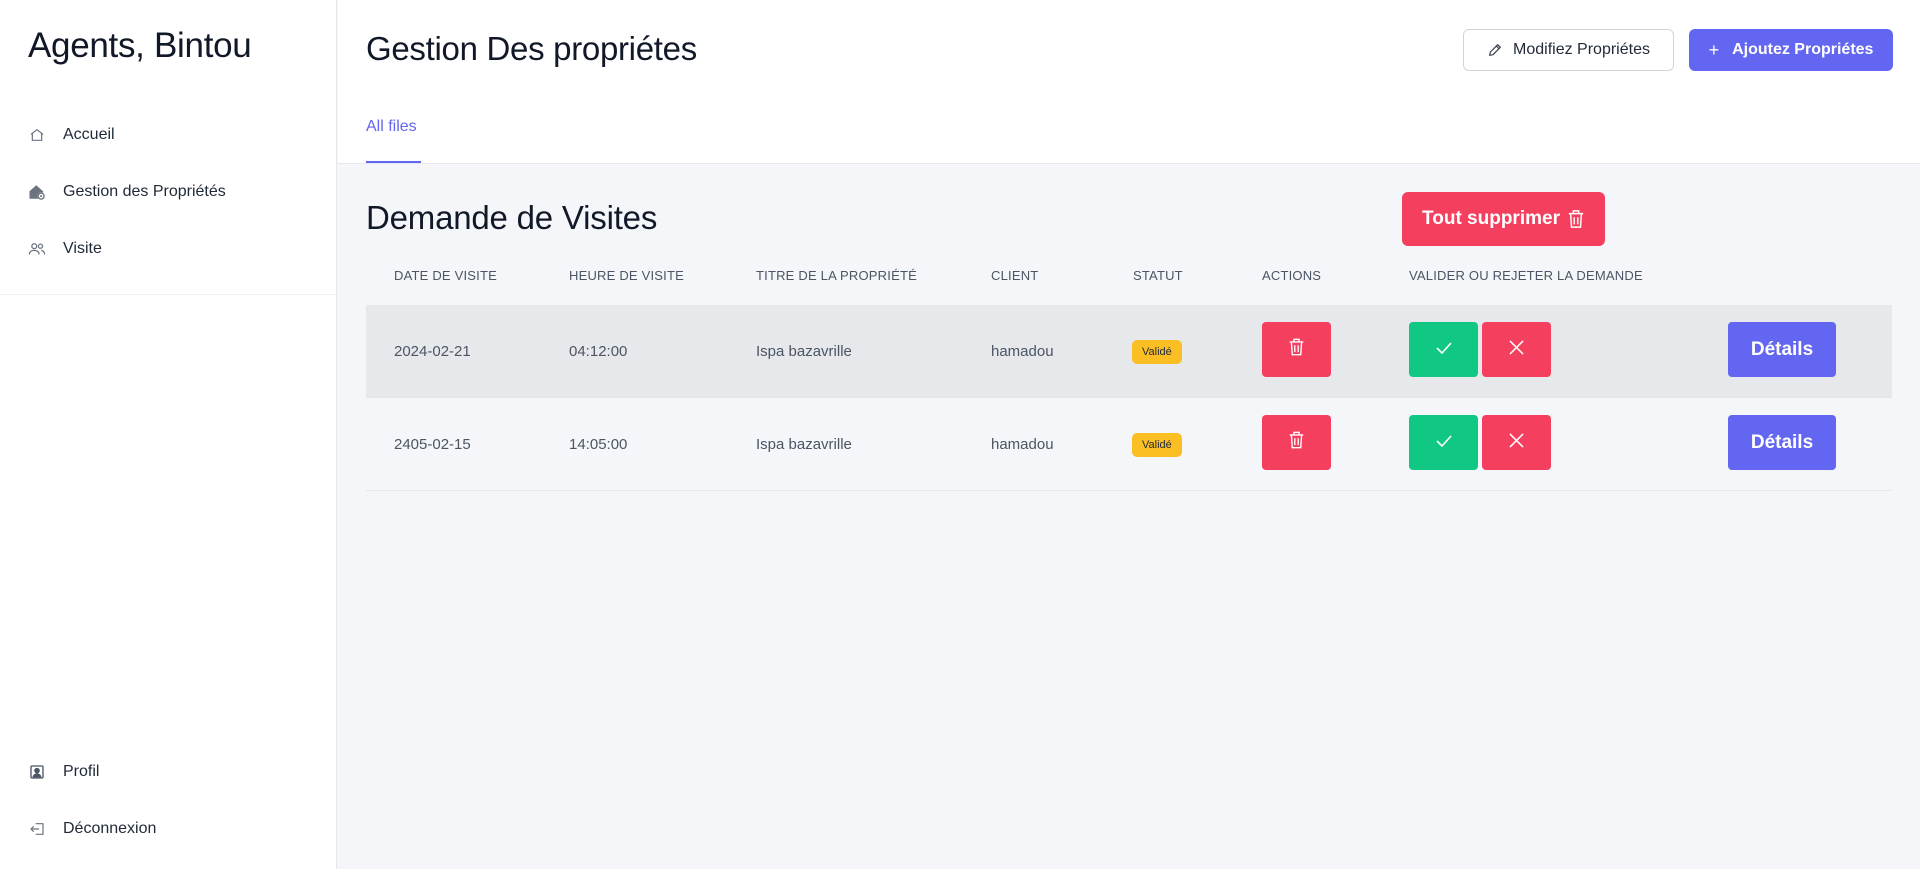  Describe the element at coordinates (140, 45) in the screenshot. I see `brand-title: Agents, Bintou` at that location.